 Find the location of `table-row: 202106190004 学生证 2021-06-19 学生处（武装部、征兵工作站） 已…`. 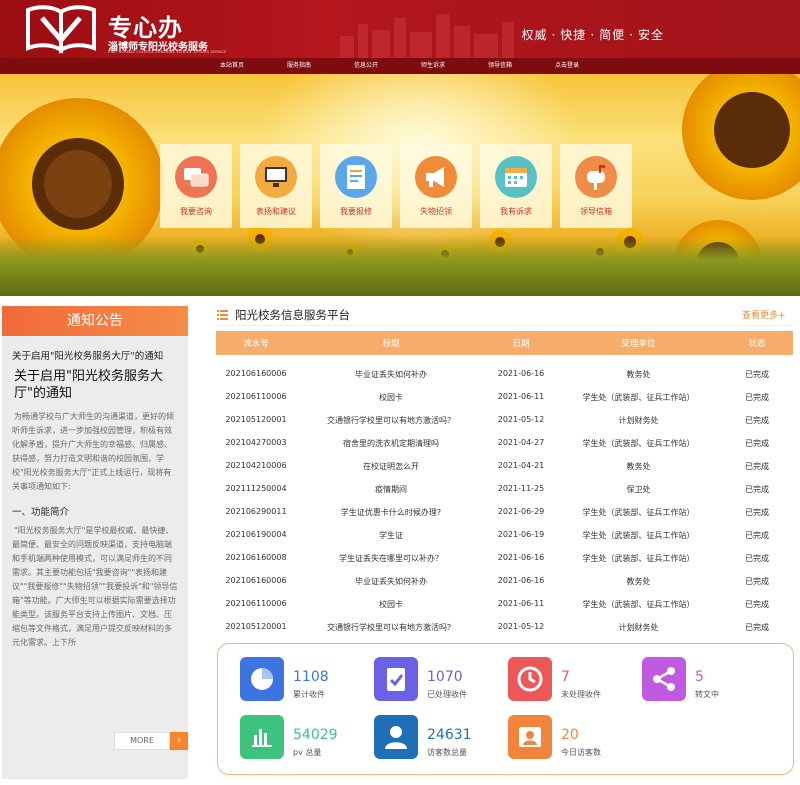

table-row: 202106190004 学生证 2021-06-19 学生处（武装部、征兵工作站） 已… is located at coordinates (504, 534).